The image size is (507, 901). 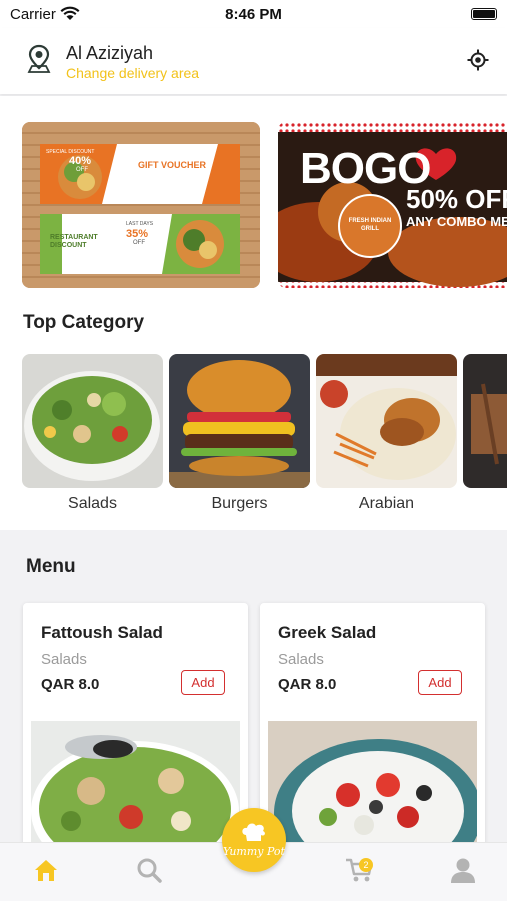 What do you see at coordinates (253, 61) in the screenshot?
I see `delivery-header: Al Aziziyah Change delivery area` at bounding box center [253, 61].